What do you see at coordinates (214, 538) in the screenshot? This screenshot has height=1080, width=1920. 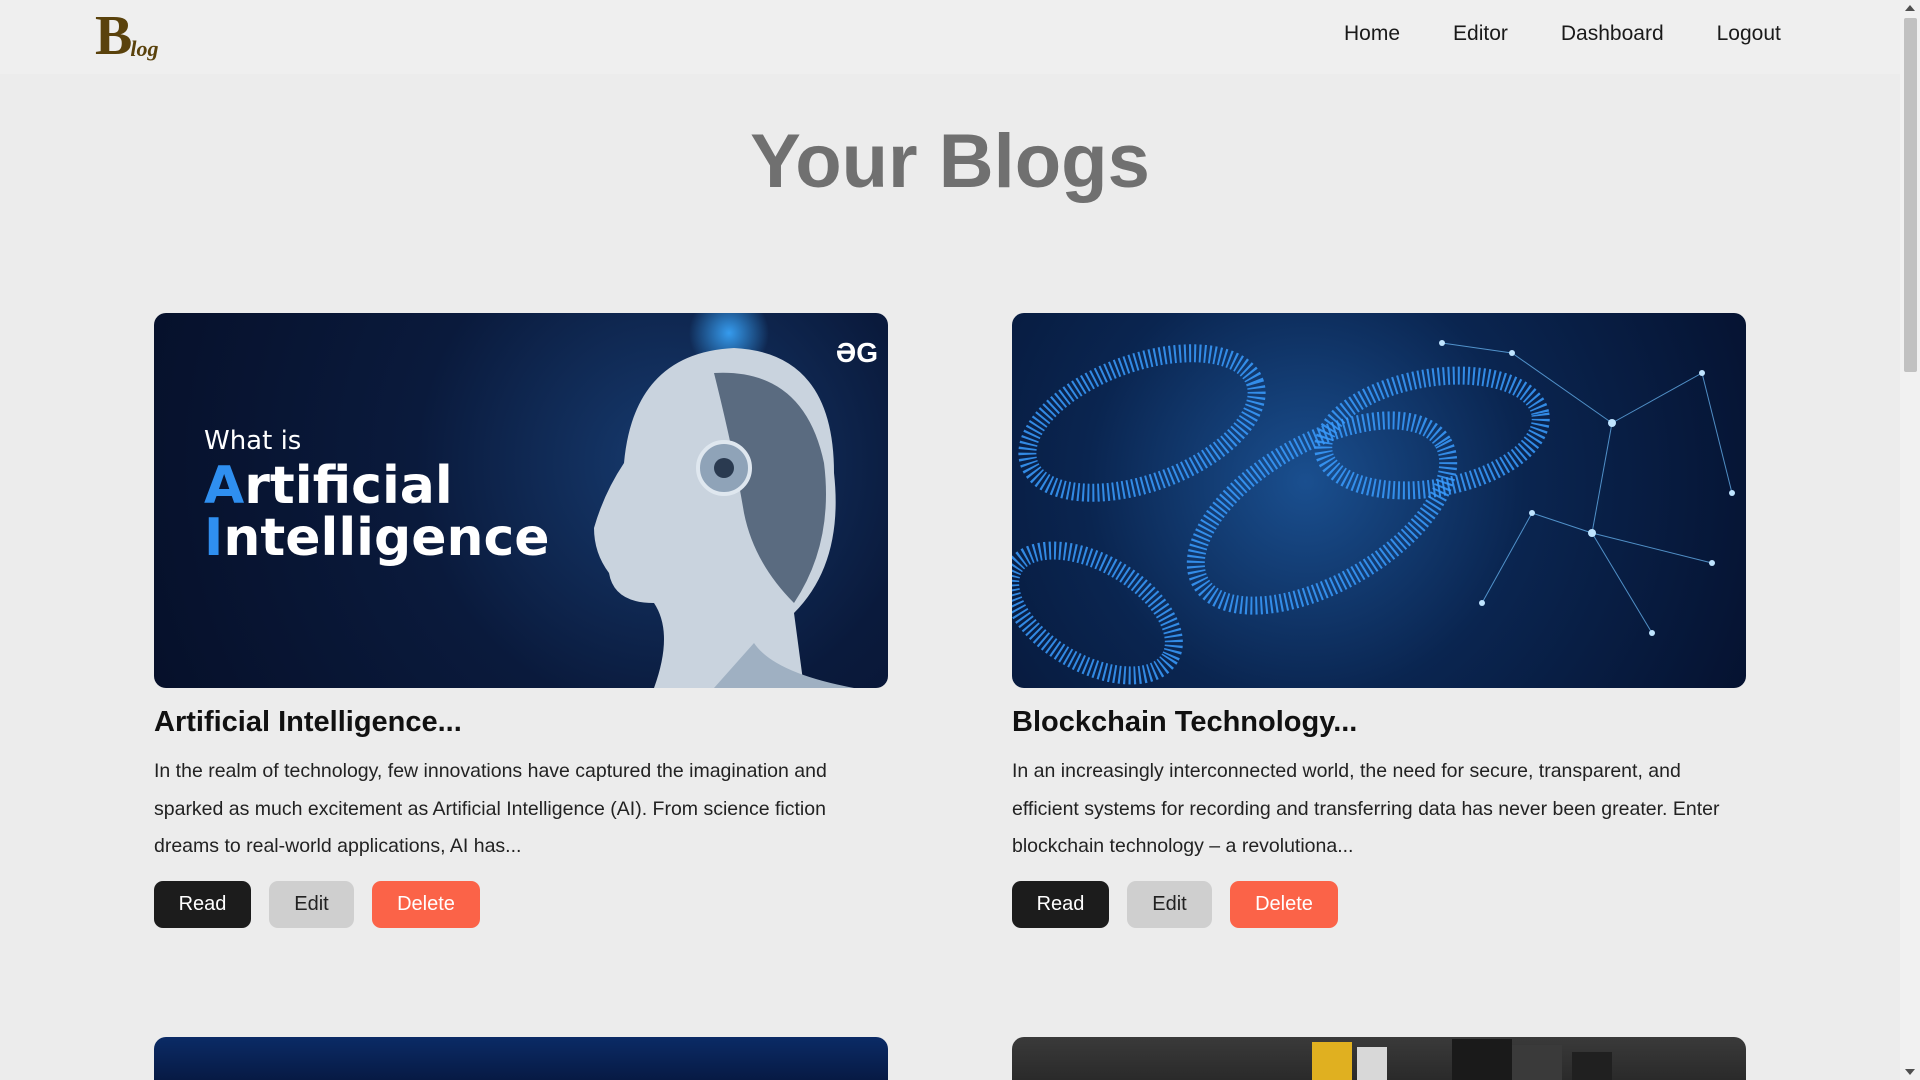 I see `thumb-line3a: I` at bounding box center [214, 538].